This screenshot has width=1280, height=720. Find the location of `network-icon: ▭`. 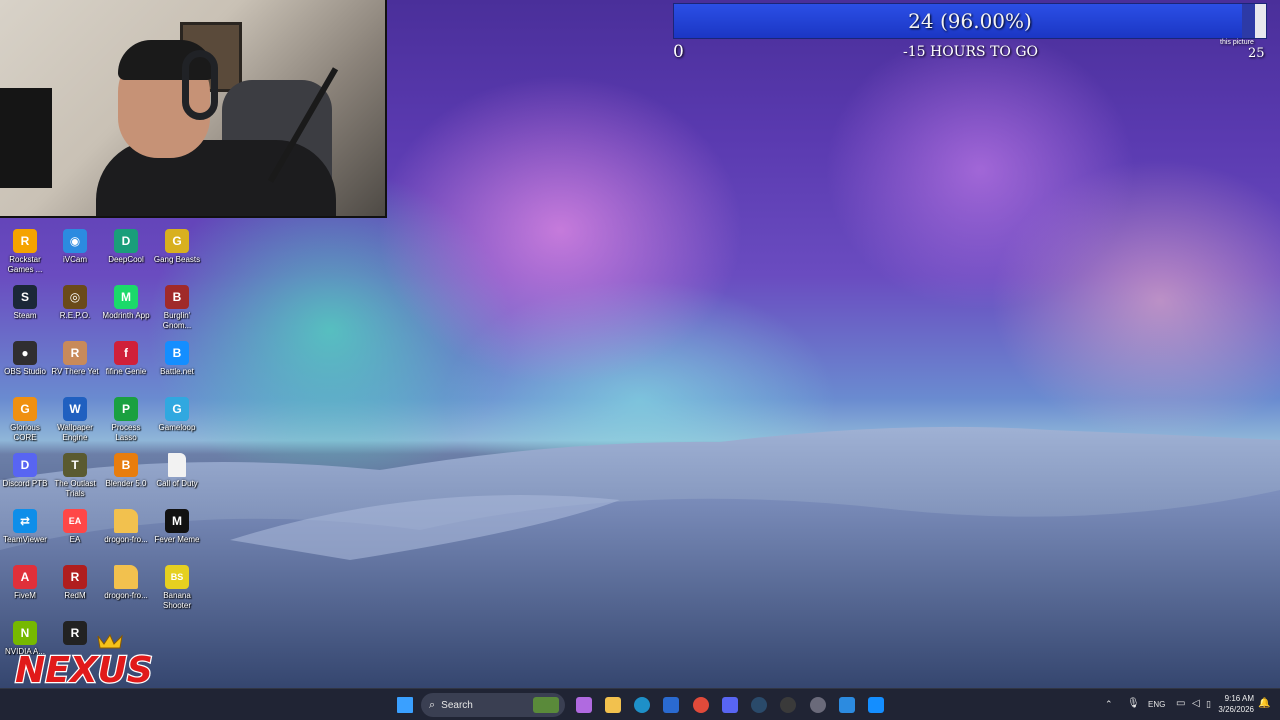

network-icon: ▭ is located at coordinates (1180, 703).